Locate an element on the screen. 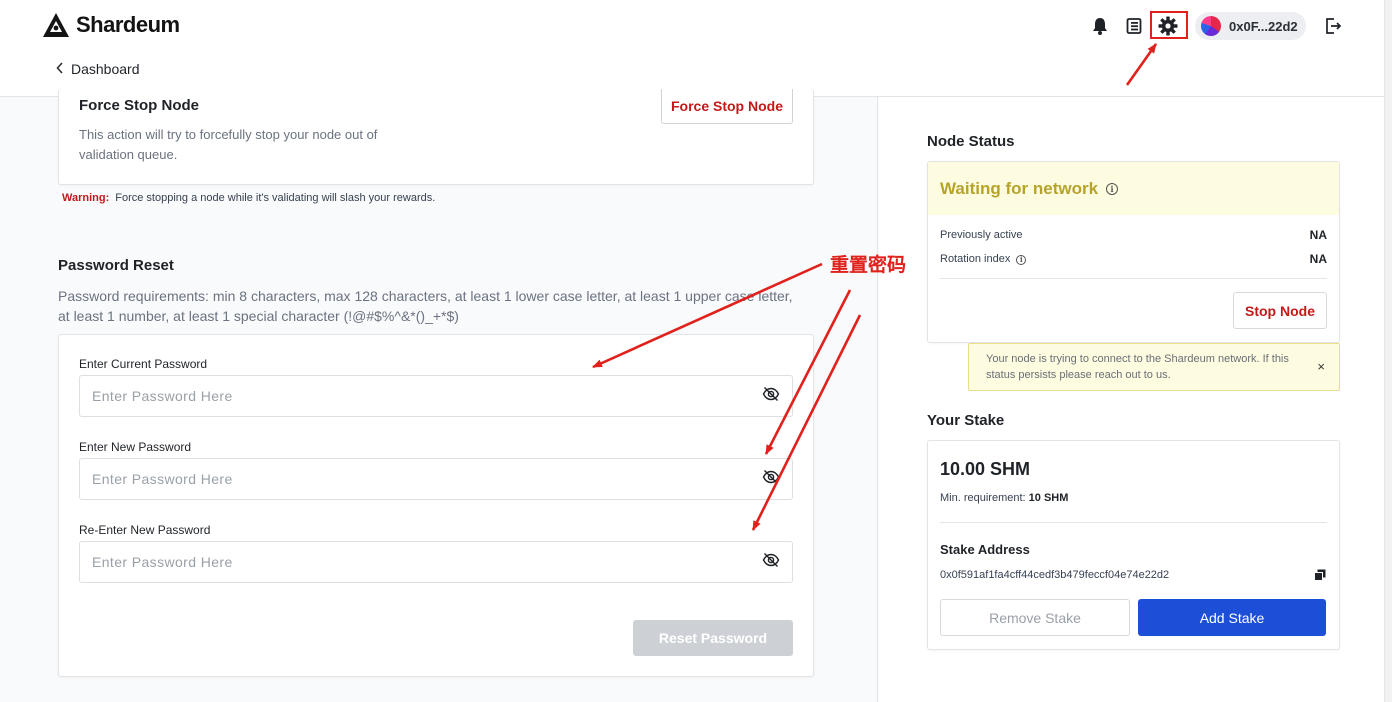 Image resolution: width=1392 pixels, height=702 pixels. previously-active-row: Previously active NA is located at coordinates (1133, 235).